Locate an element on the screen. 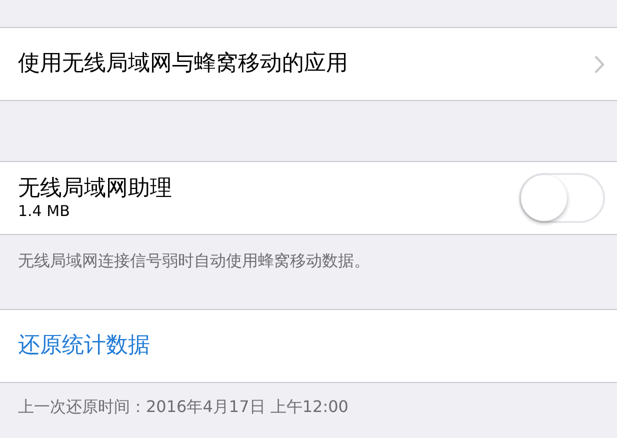 This screenshot has width=617, height=438. row-title: 使用无线局域网与蜂窝移动的应用 is located at coordinates (183, 64).